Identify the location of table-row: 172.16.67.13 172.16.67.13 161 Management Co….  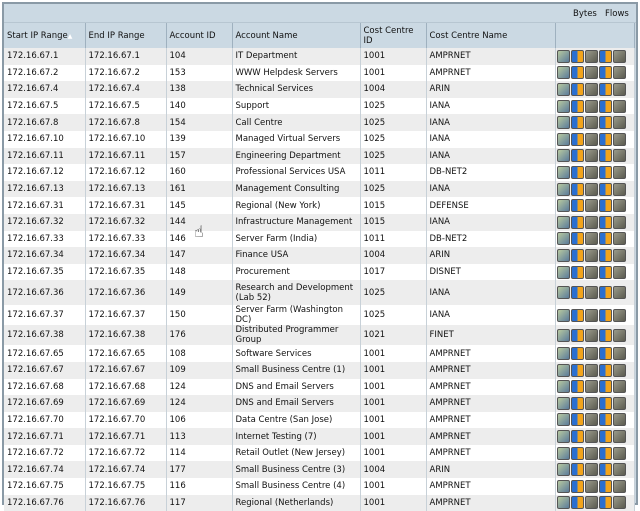
(319, 189).